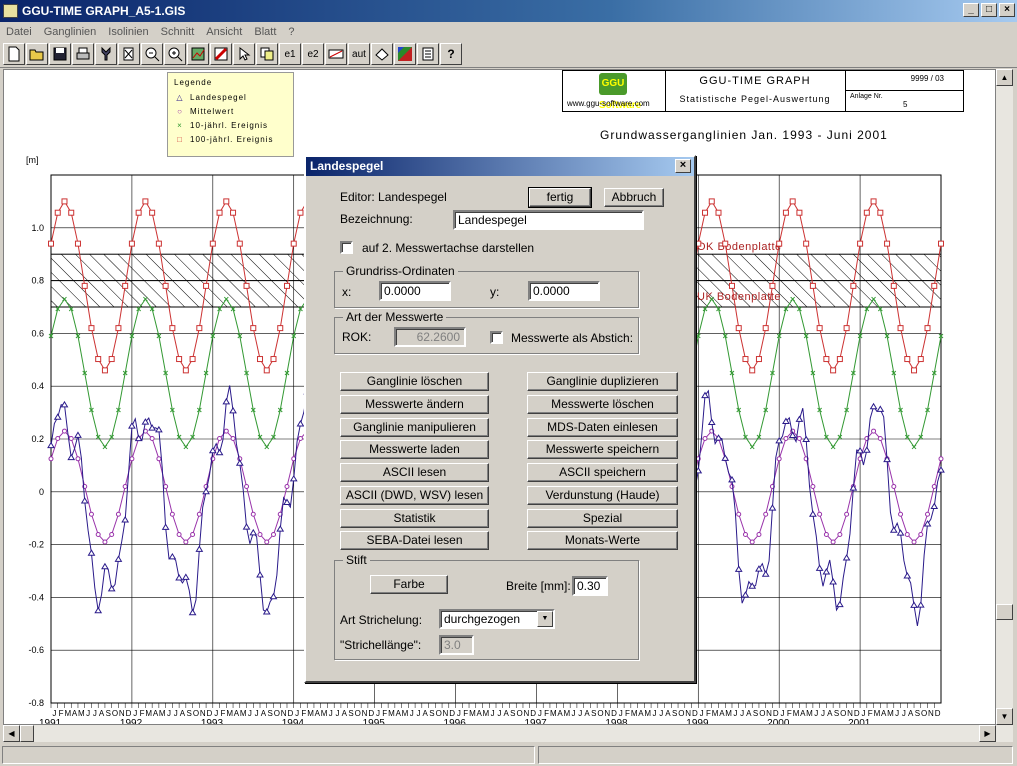 The width and height of the screenshot is (1017, 766). I want to click on ganglinie-manipulieren-button: Ganglinie manipulieren, so click(414, 427).